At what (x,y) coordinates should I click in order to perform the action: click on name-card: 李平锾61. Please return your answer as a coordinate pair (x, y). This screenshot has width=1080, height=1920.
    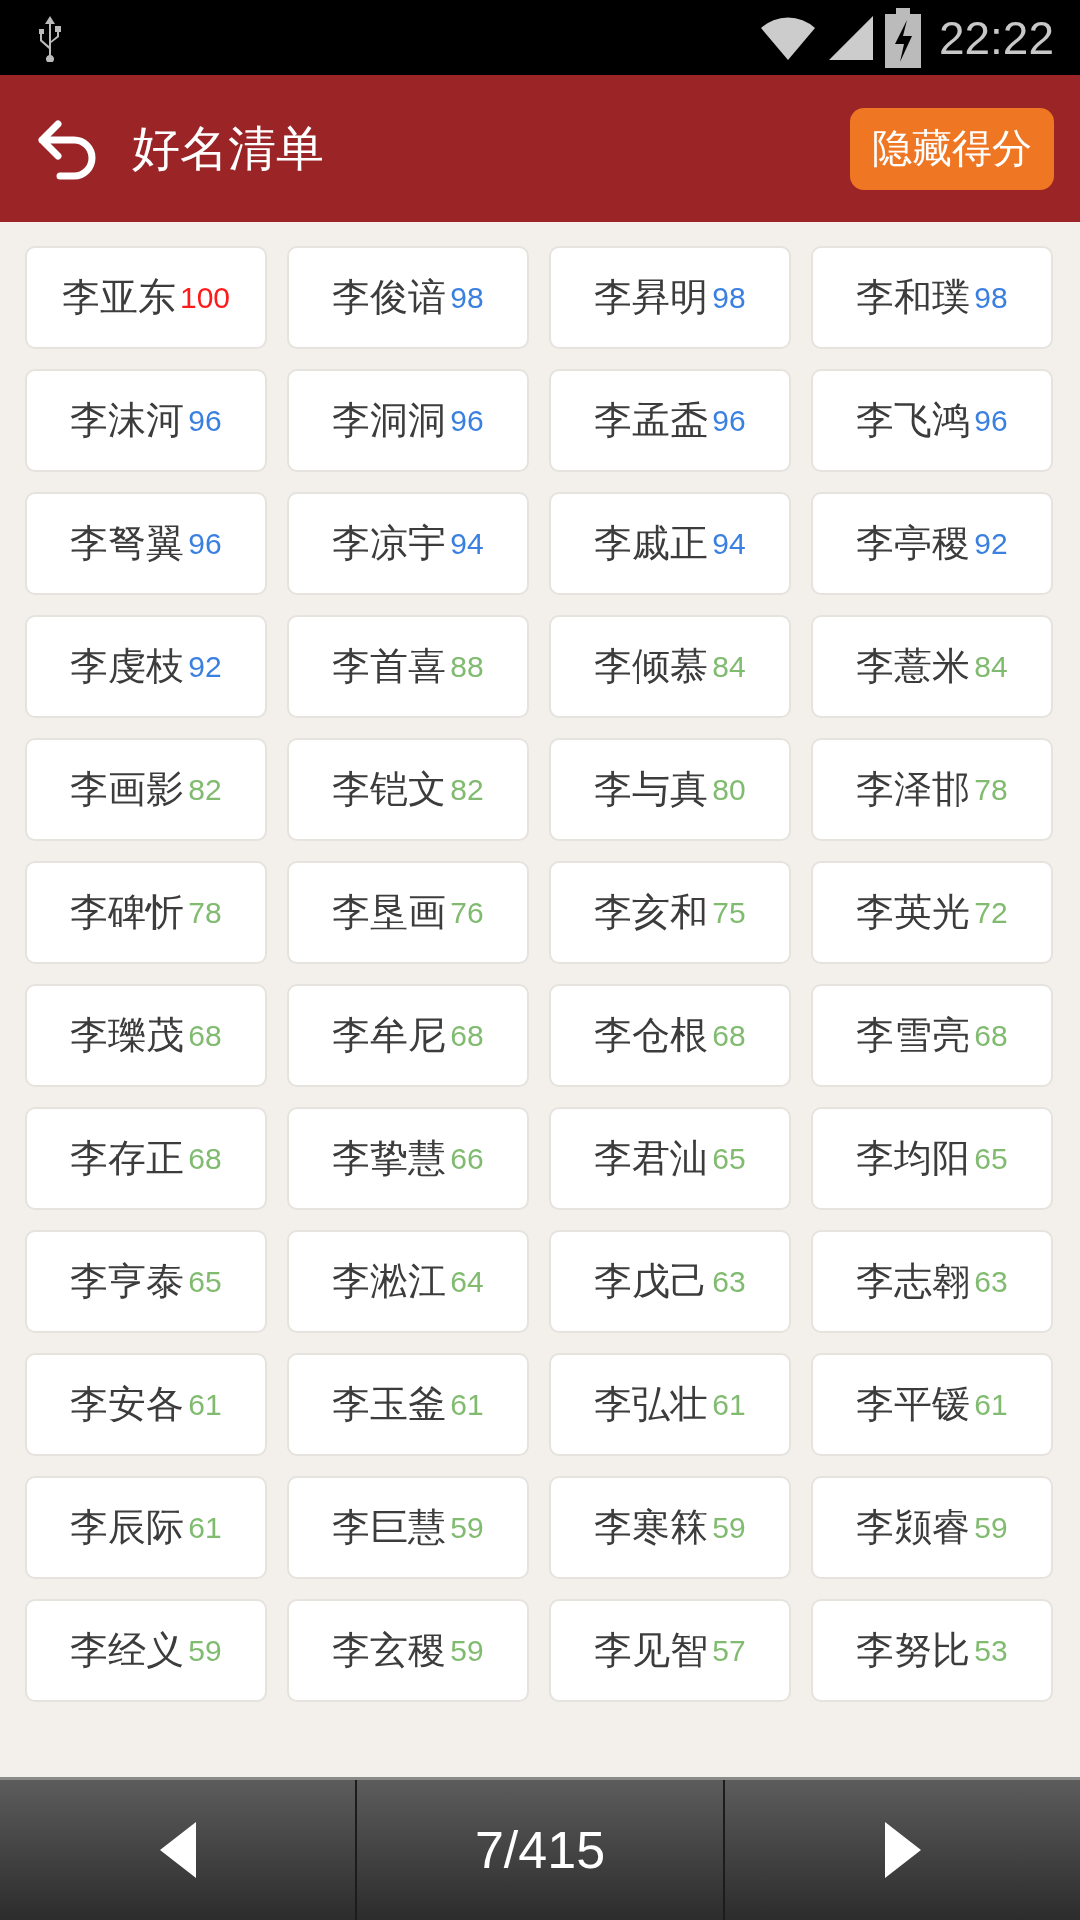
    Looking at the image, I should click on (932, 1404).